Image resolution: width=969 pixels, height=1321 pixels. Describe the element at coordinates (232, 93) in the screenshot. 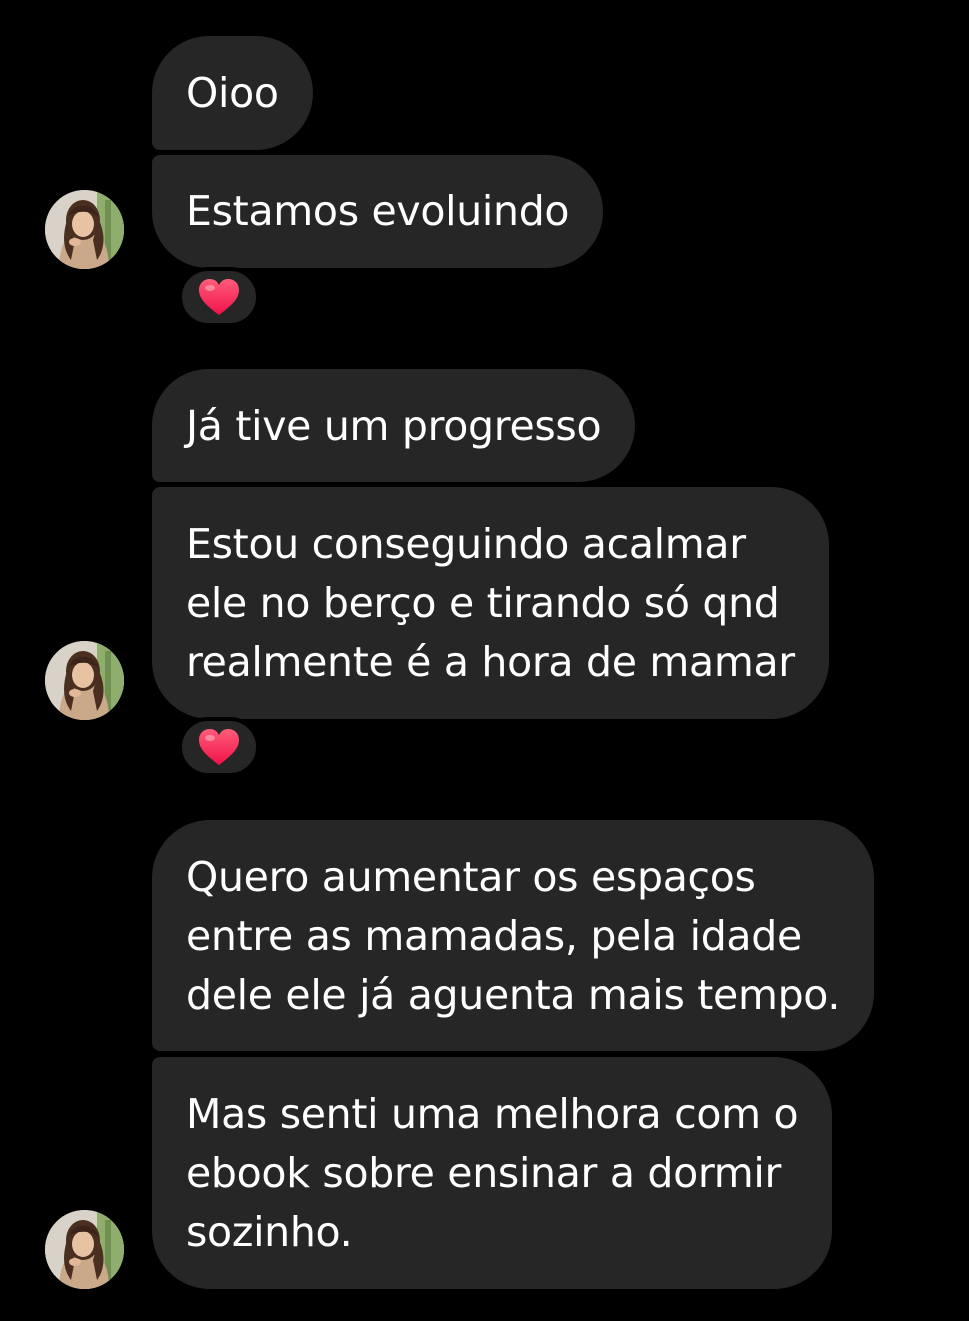

I see `message-bubble: Oioo` at that location.